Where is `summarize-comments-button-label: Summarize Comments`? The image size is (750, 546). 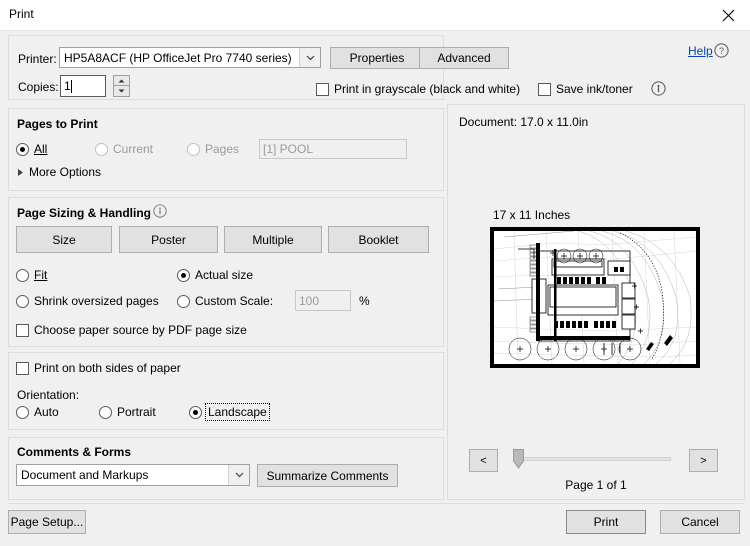 summarize-comments-button-label: Summarize Comments is located at coordinates (327, 475).